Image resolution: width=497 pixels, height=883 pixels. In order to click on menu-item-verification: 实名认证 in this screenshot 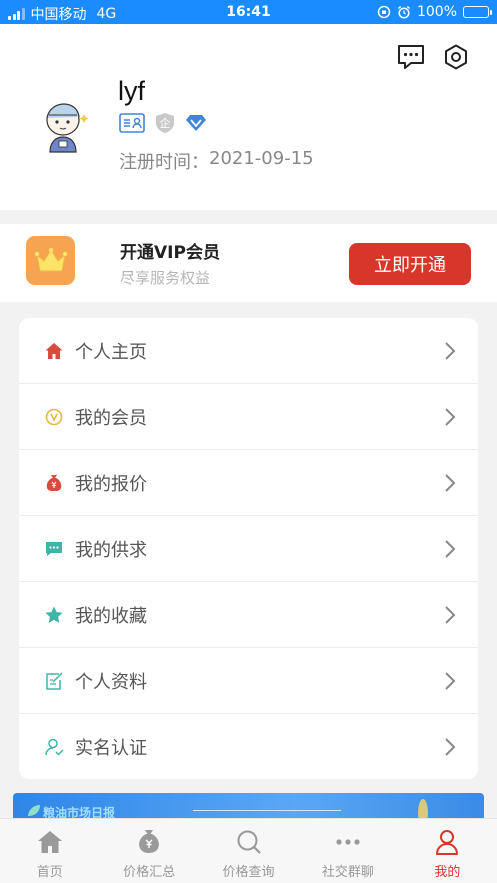, I will do `click(248, 746)`.